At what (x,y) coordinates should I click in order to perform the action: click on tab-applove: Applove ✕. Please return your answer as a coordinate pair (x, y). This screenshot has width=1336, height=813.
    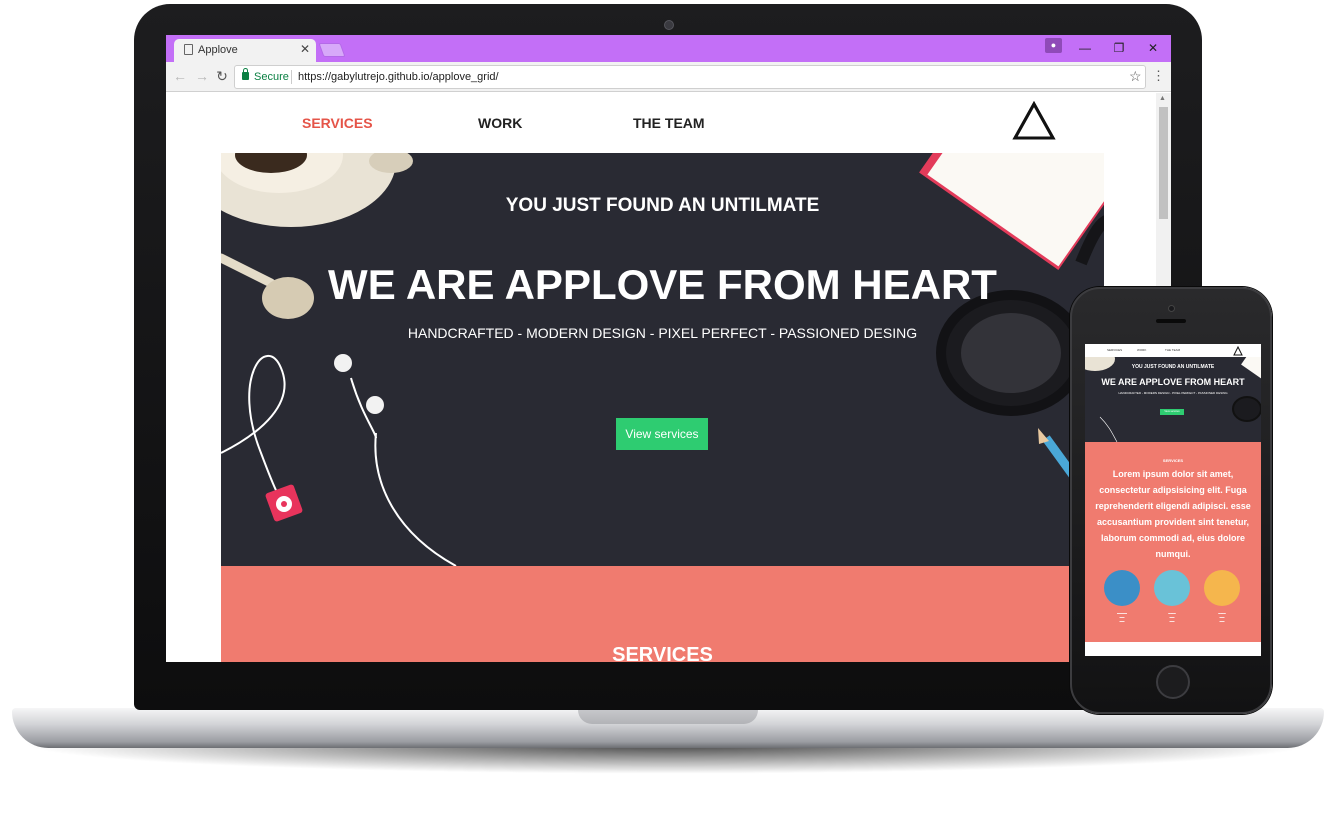
    Looking at the image, I should click on (245, 50).